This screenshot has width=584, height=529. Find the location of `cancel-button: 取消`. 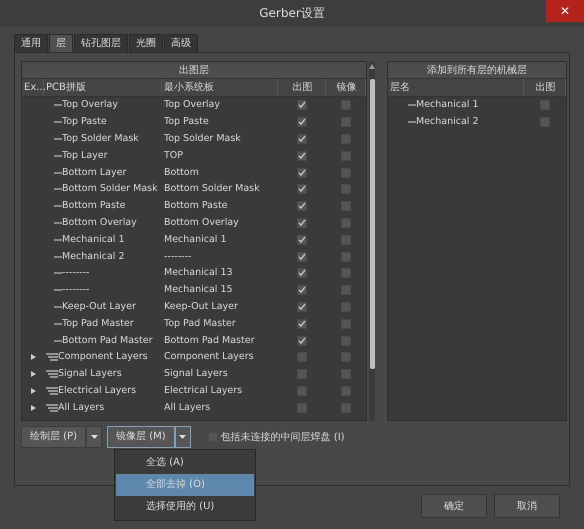

cancel-button: 取消 is located at coordinates (527, 506).